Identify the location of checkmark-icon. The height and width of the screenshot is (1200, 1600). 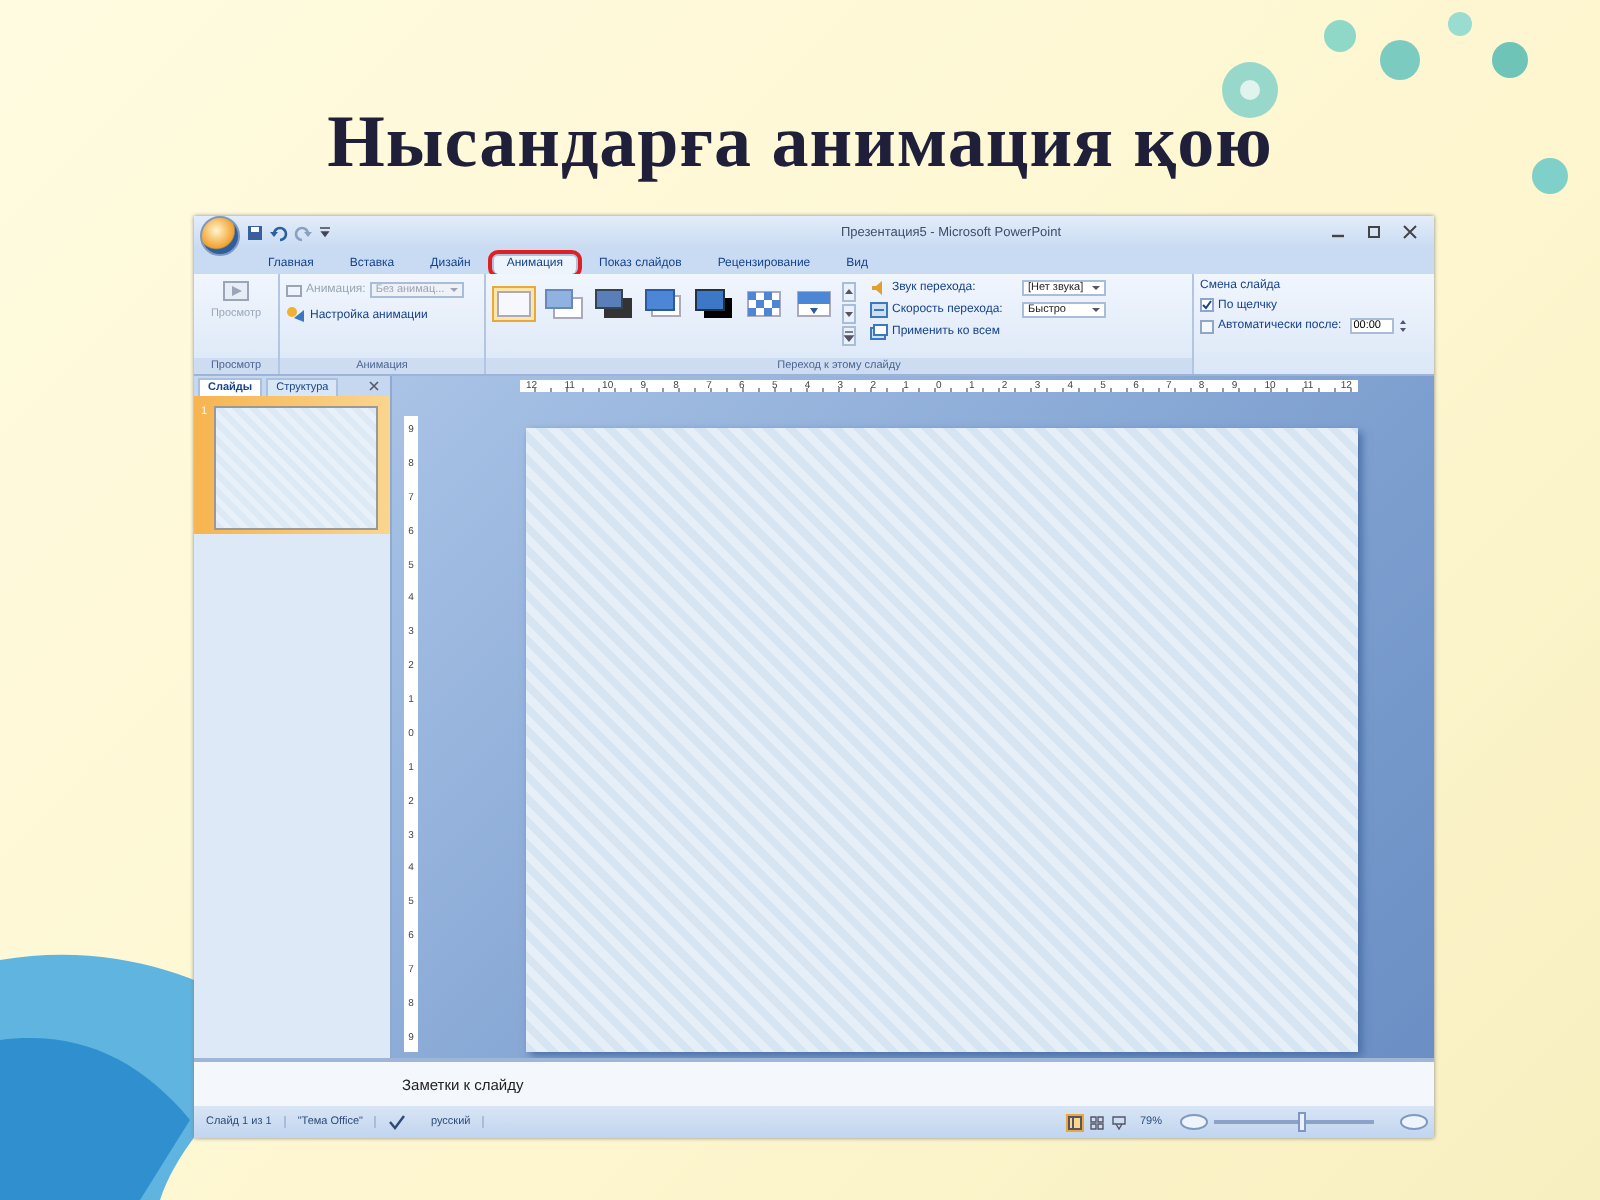
(1207, 305).